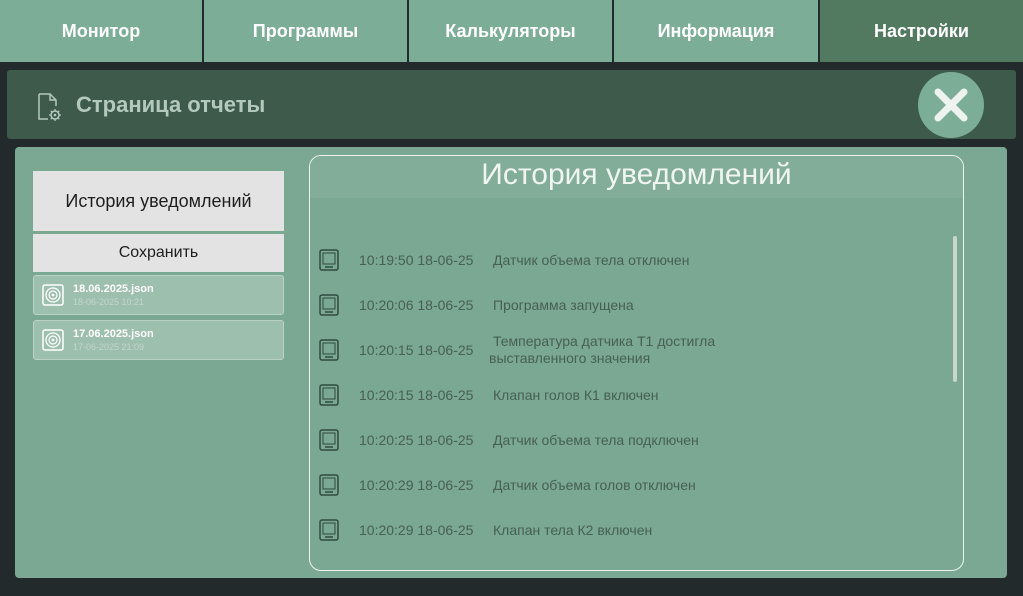 The image size is (1023, 596). What do you see at coordinates (576, 395) in the screenshot?
I see `notification-message: Клапан голов К1 включен` at bounding box center [576, 395].